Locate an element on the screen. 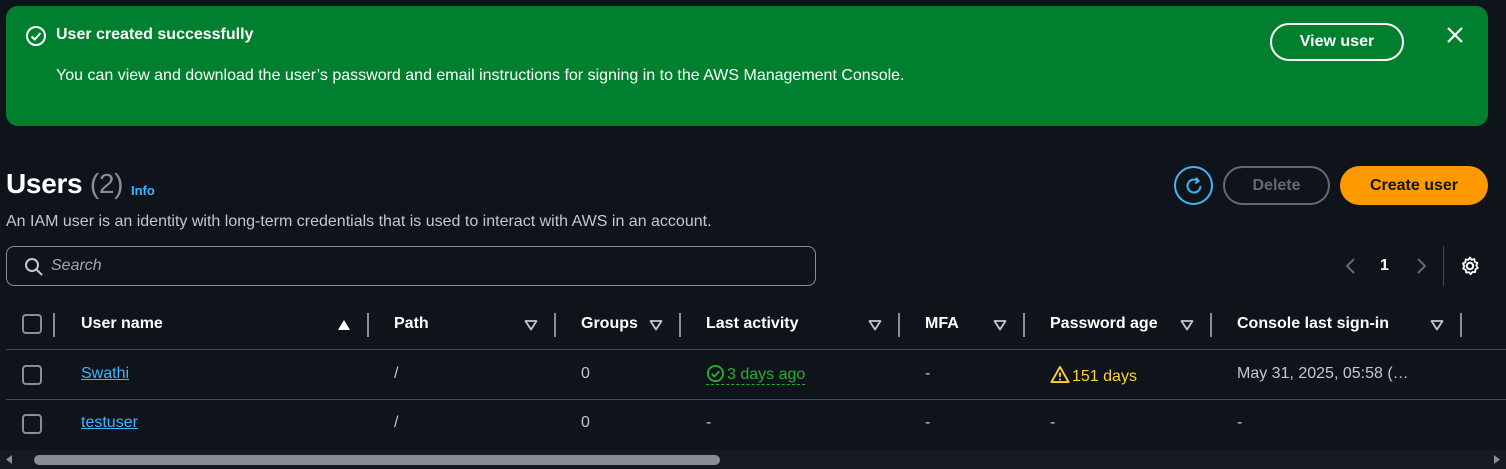 The width and height of the screenshot is (1506, 469). info-link: Info is located at coordinates (143, 190).